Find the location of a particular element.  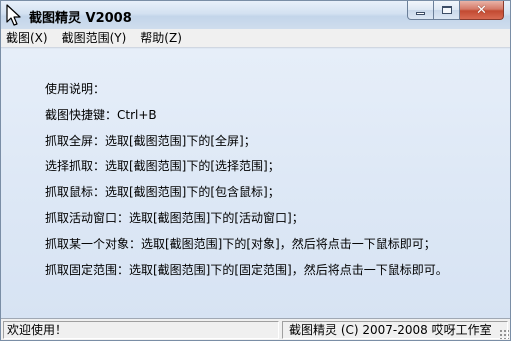

menu-help: 帮助(Z) is located at coordinates (161, 38).